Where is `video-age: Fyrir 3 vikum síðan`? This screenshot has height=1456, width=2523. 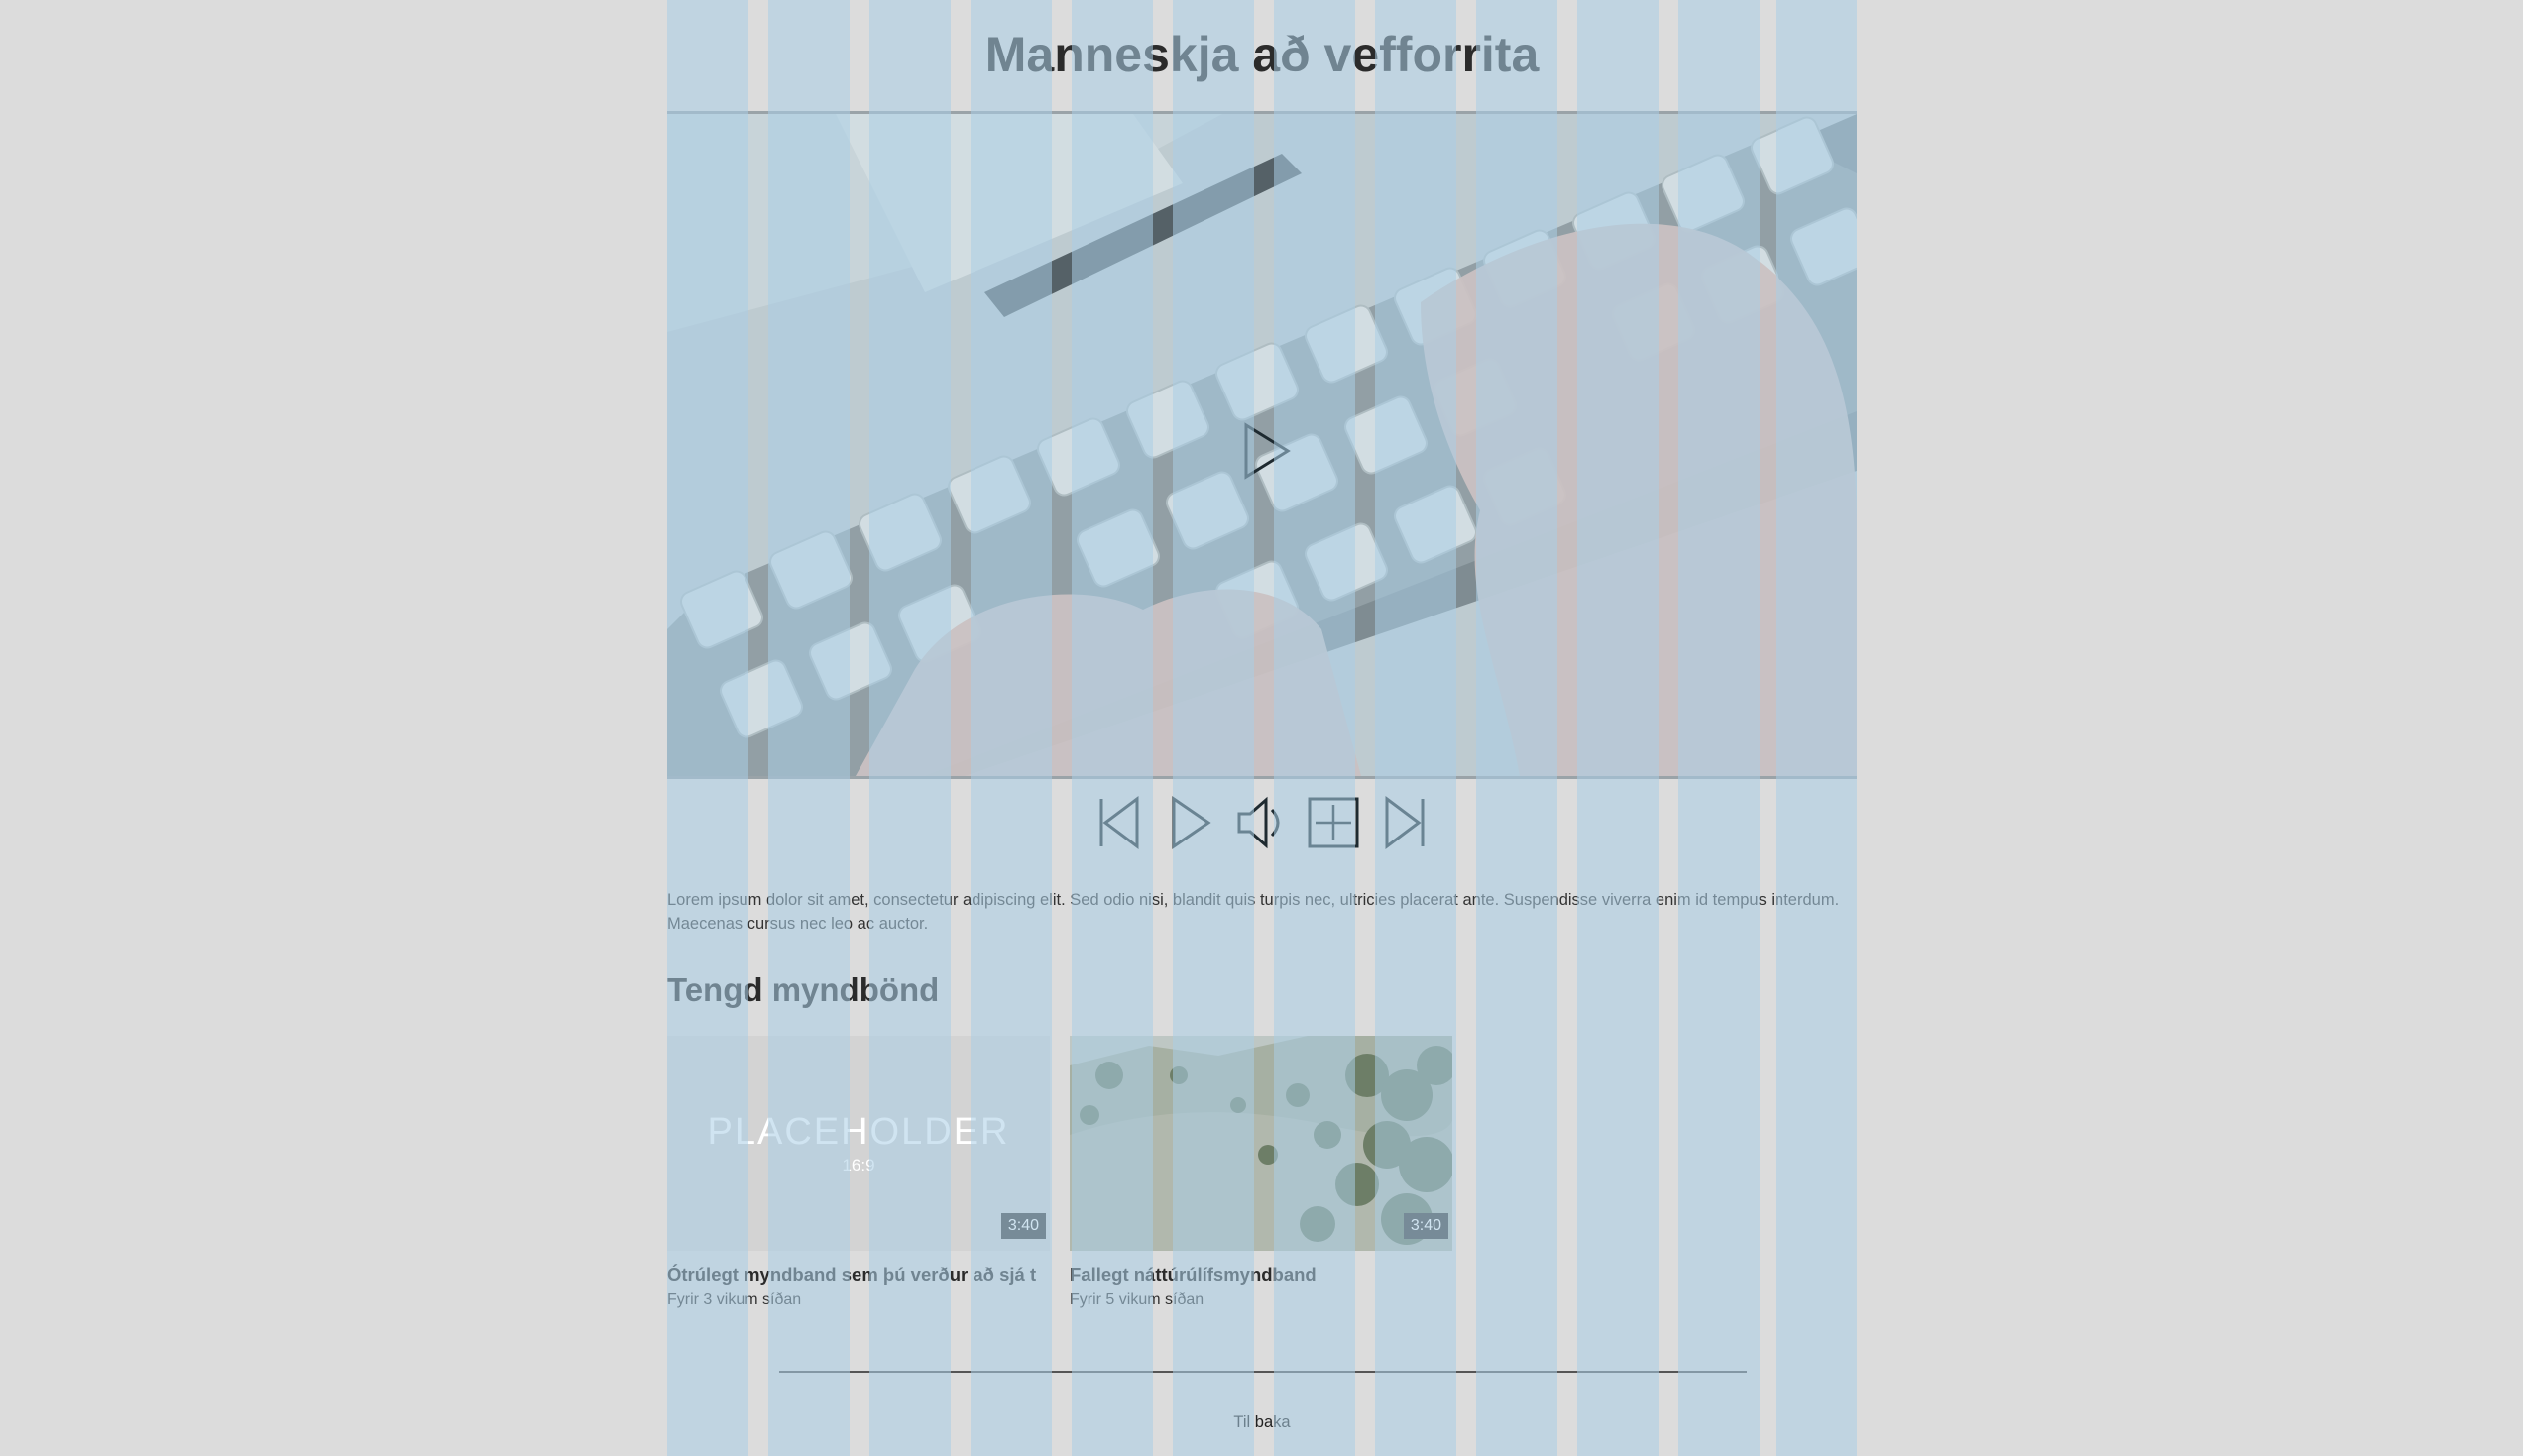 video-age: Fyrir 3 vikum síðan is located at coordinates (734, 1299).